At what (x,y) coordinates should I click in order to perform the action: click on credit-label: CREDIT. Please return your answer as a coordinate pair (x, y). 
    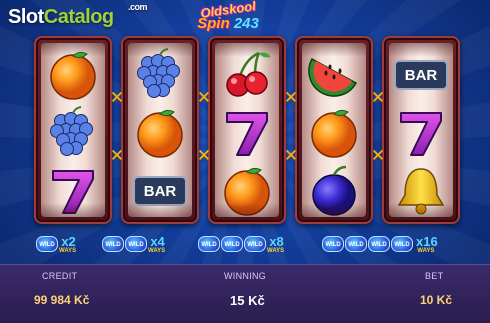
    Looking at the image, I should click on (60, 276).